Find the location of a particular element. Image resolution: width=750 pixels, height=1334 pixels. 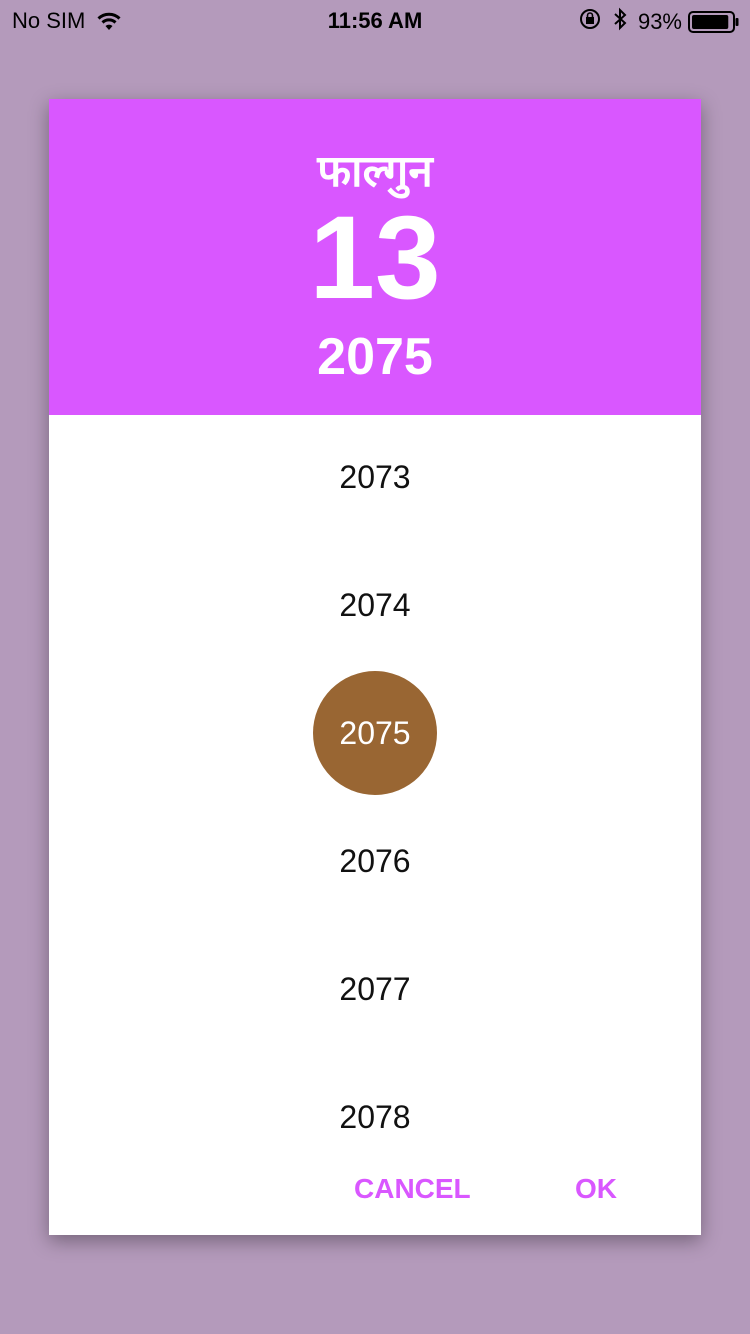

bluetooth-icon is located at coordinates (620, 22).